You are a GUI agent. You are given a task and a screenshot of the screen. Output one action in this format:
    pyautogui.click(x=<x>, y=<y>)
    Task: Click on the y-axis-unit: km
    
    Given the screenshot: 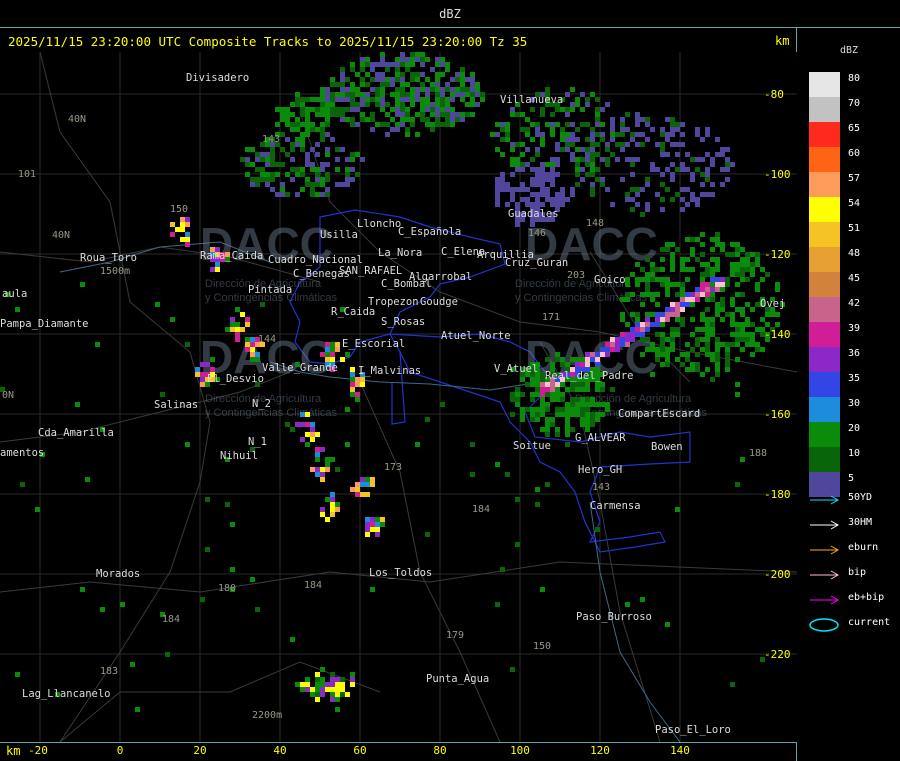 What is the action you would take?
    pyautogui.click(x=782, y=41)
    